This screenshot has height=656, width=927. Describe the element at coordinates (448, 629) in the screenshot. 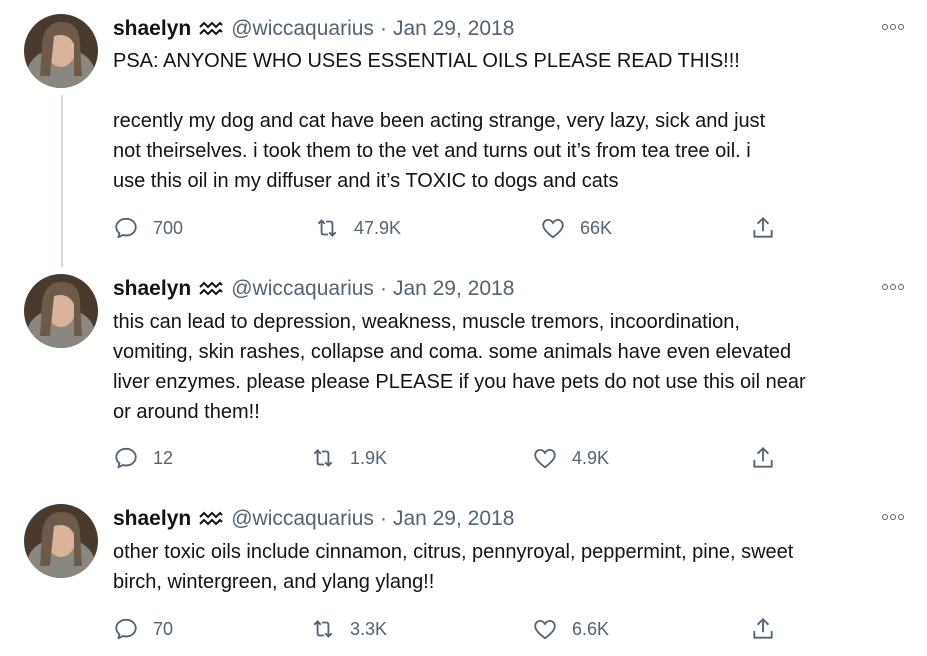

I see `tweet-actions: 70 3.3K 6.6K` at that location.